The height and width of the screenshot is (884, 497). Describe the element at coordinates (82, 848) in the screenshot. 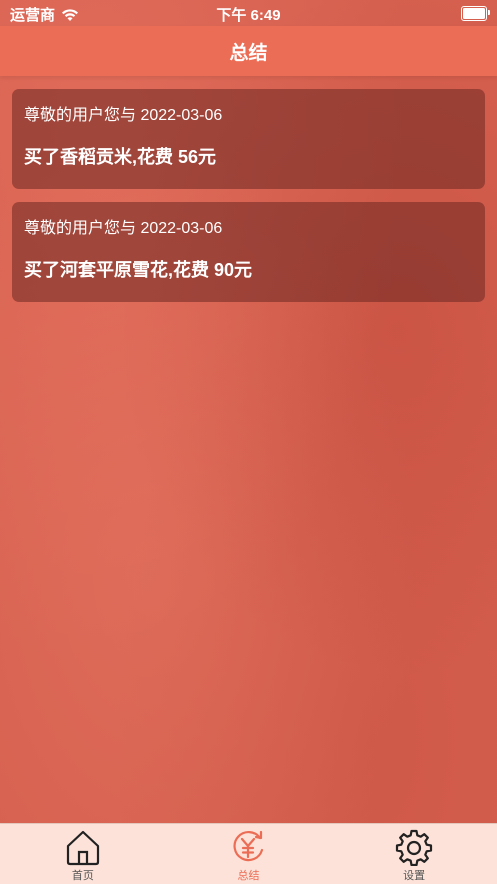

I see `home-icon` at that location.